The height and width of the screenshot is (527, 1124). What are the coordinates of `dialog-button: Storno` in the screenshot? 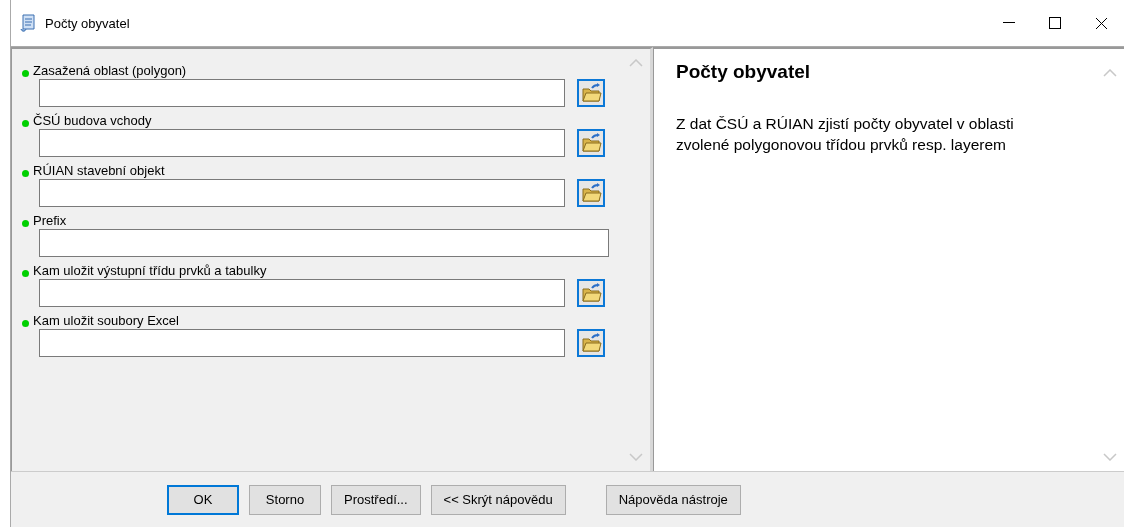 It's located at (285, 499).